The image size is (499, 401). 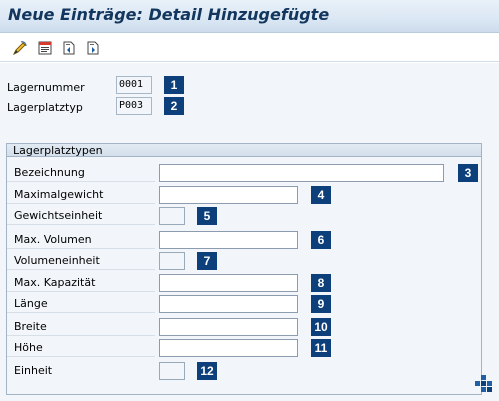 What do you see at coordinates (321, 304) in the screenshot?
I see `marker-badge-9: 9` at bounding box center [321, 304].